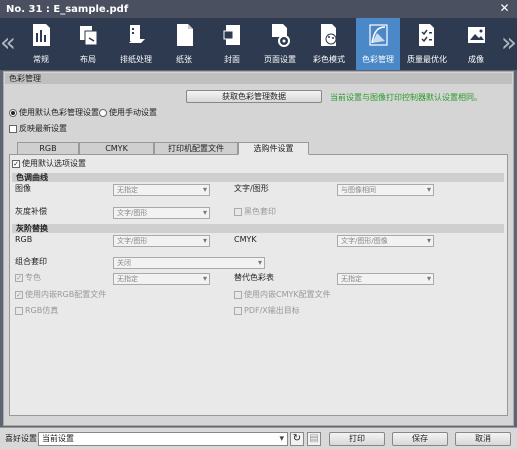 Image resolution: width=517 pixels, height=449 pixels. What do you see at coordinates (238, 311) in the screenshot?
I see `pdfx-checkbox` at bounding box center [238, 311].